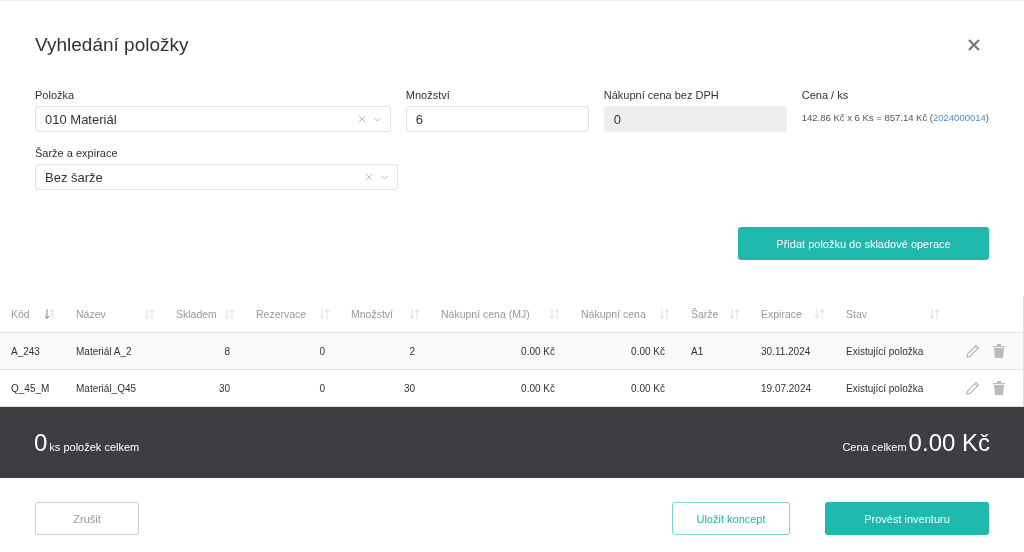 The width and height of the screenshot is (1024, 552). What do you see at coordinates (874, 446) in the screenshot?
I see `total-label: Cena celkem` at bounding box center [874, 446].